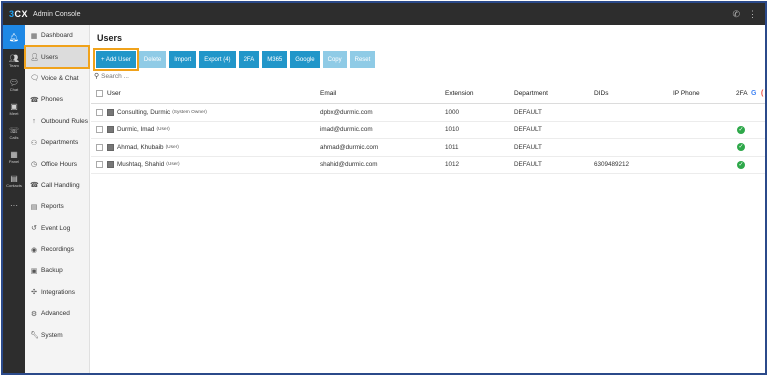 The width and height of the screenshot is (768, 376). Describe the element at coordinates (34, 314) in the screenshot. I see `gear-icon: ⚙` at that location.